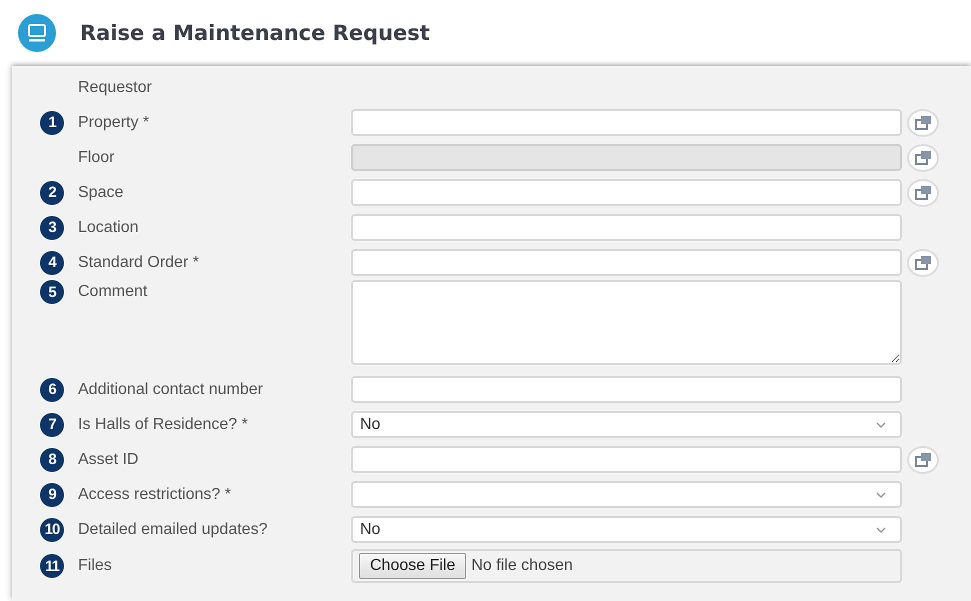 This screenshot has height=601, width=971. Describe the element at coordinates (108, 227) in the screenshot. I see `field-label: Location` at that location.